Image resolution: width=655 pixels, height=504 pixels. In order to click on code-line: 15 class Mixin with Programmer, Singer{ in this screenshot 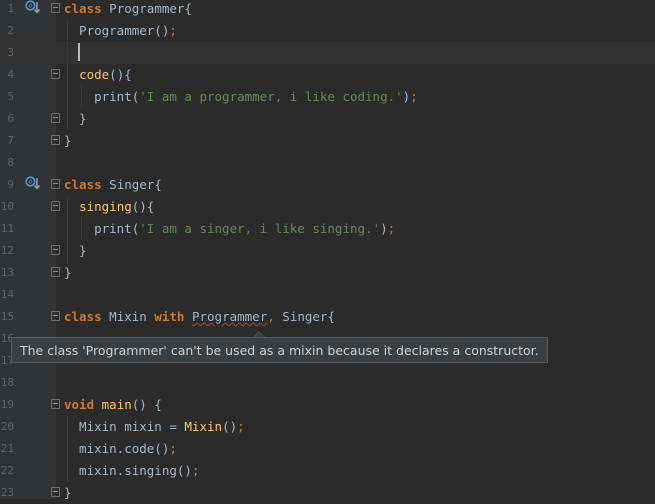, I will do `click(327, 317)`.